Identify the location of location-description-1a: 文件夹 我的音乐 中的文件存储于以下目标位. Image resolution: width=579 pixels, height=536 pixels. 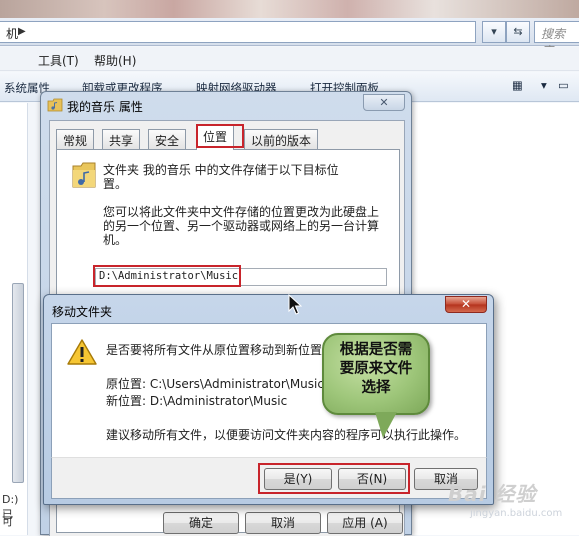
(221, 170).